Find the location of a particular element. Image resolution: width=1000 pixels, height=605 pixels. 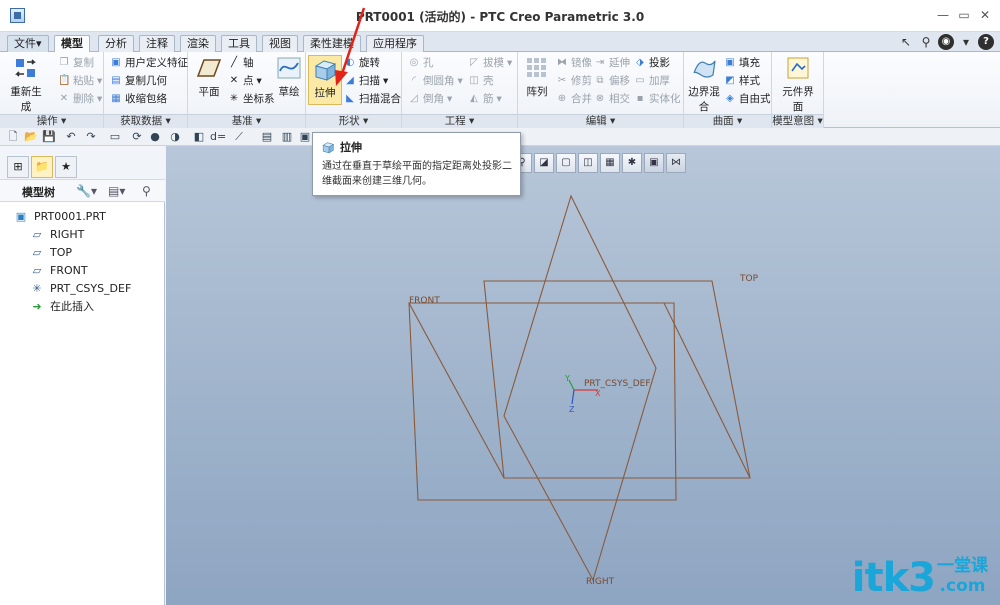

relations-icon: d= is located at coordinates (218, 137).